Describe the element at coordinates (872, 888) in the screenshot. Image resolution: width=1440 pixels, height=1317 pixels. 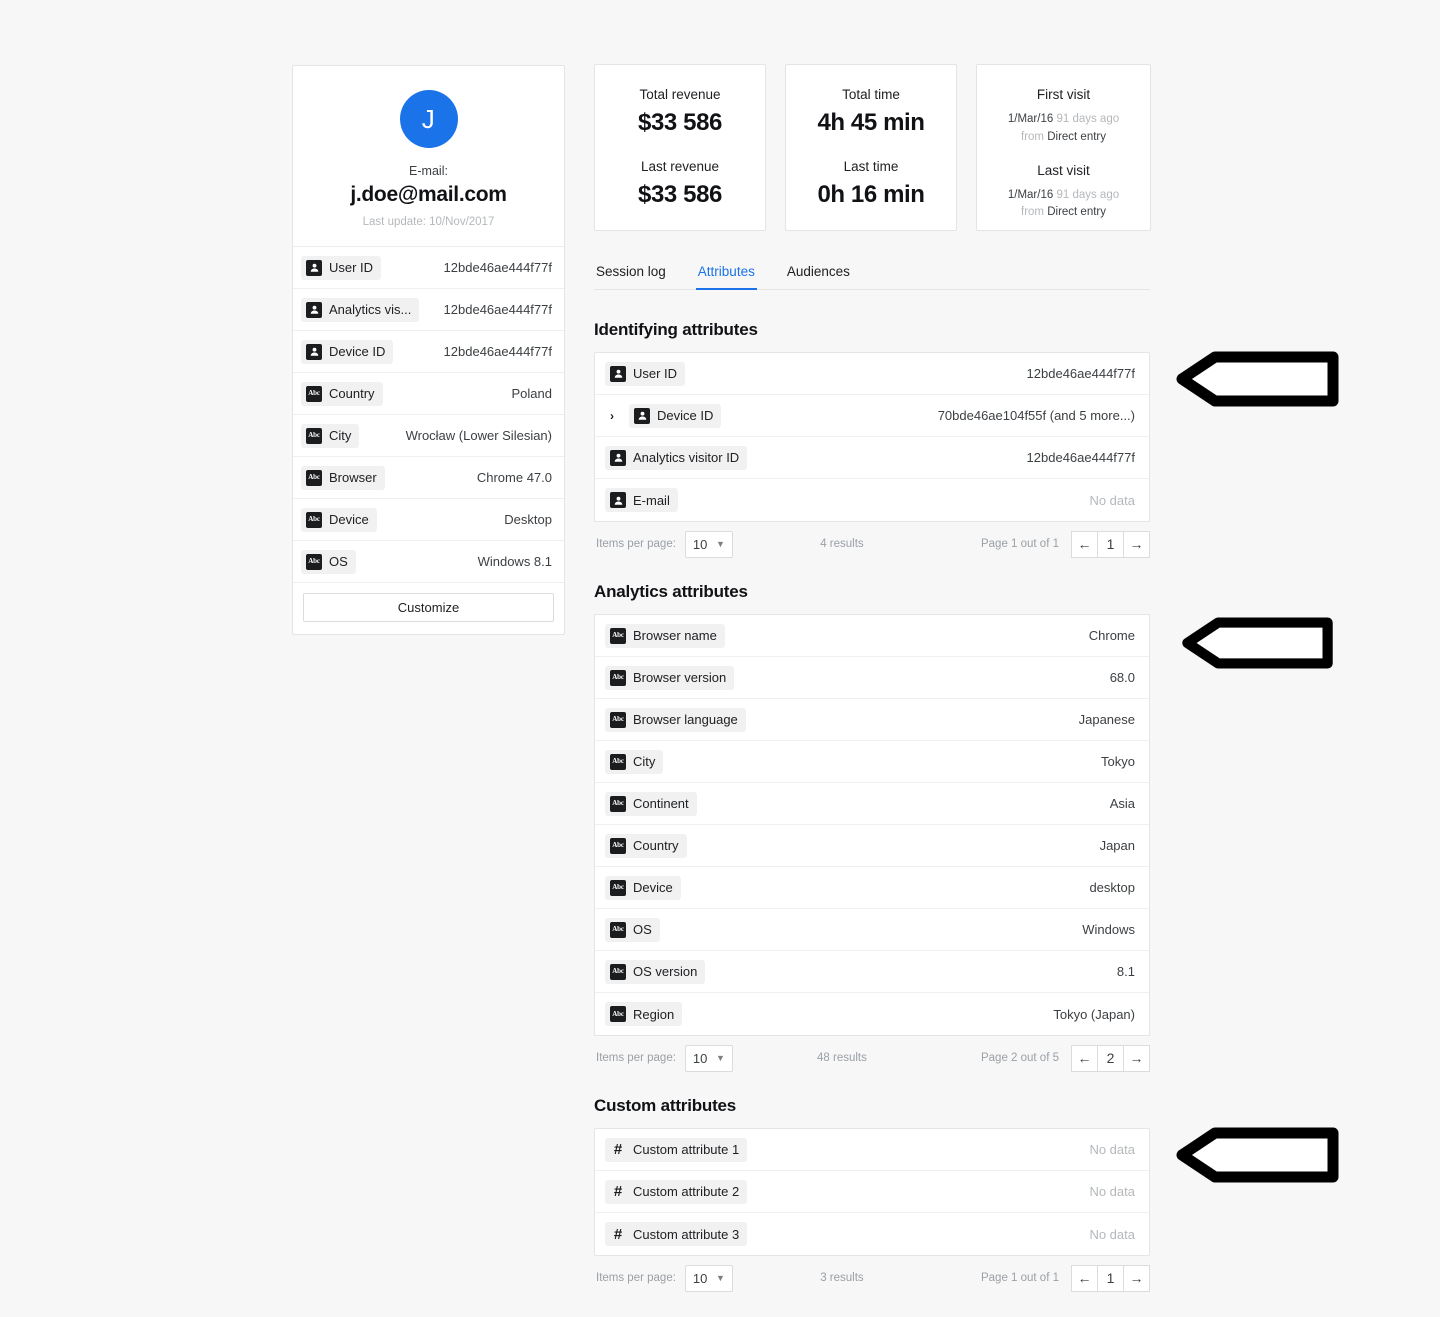
I see `table-row: Abc Device desktop` at that location.